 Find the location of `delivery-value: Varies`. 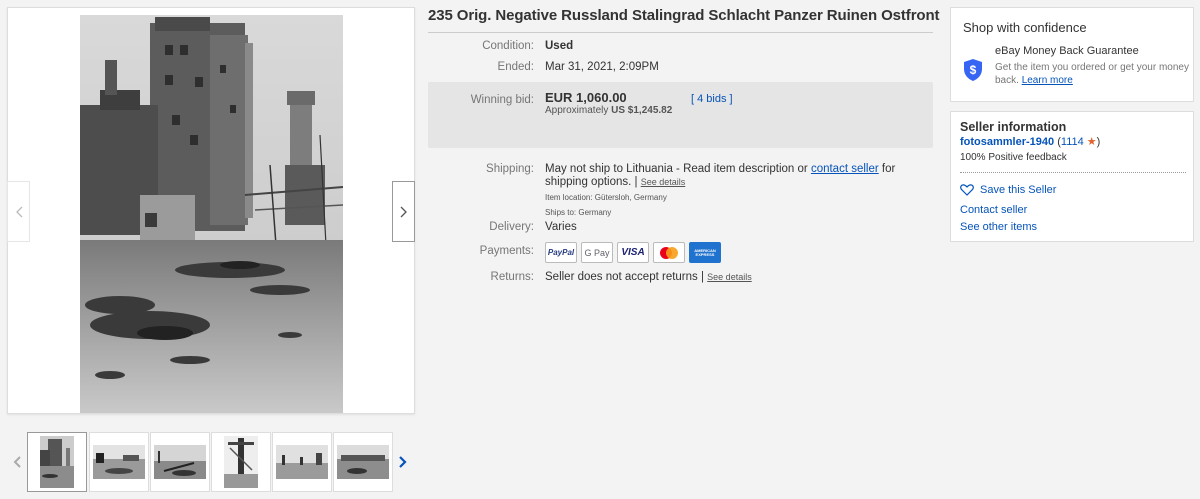

delivery-value: Varies is located at coordinates (561, 227).